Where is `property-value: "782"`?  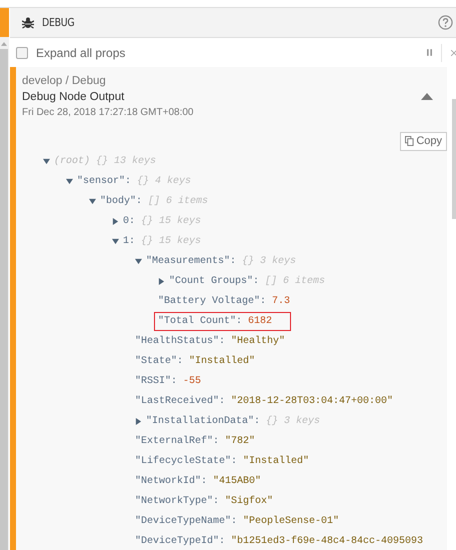 property-value: "782" is located at coordinates (240, 441).